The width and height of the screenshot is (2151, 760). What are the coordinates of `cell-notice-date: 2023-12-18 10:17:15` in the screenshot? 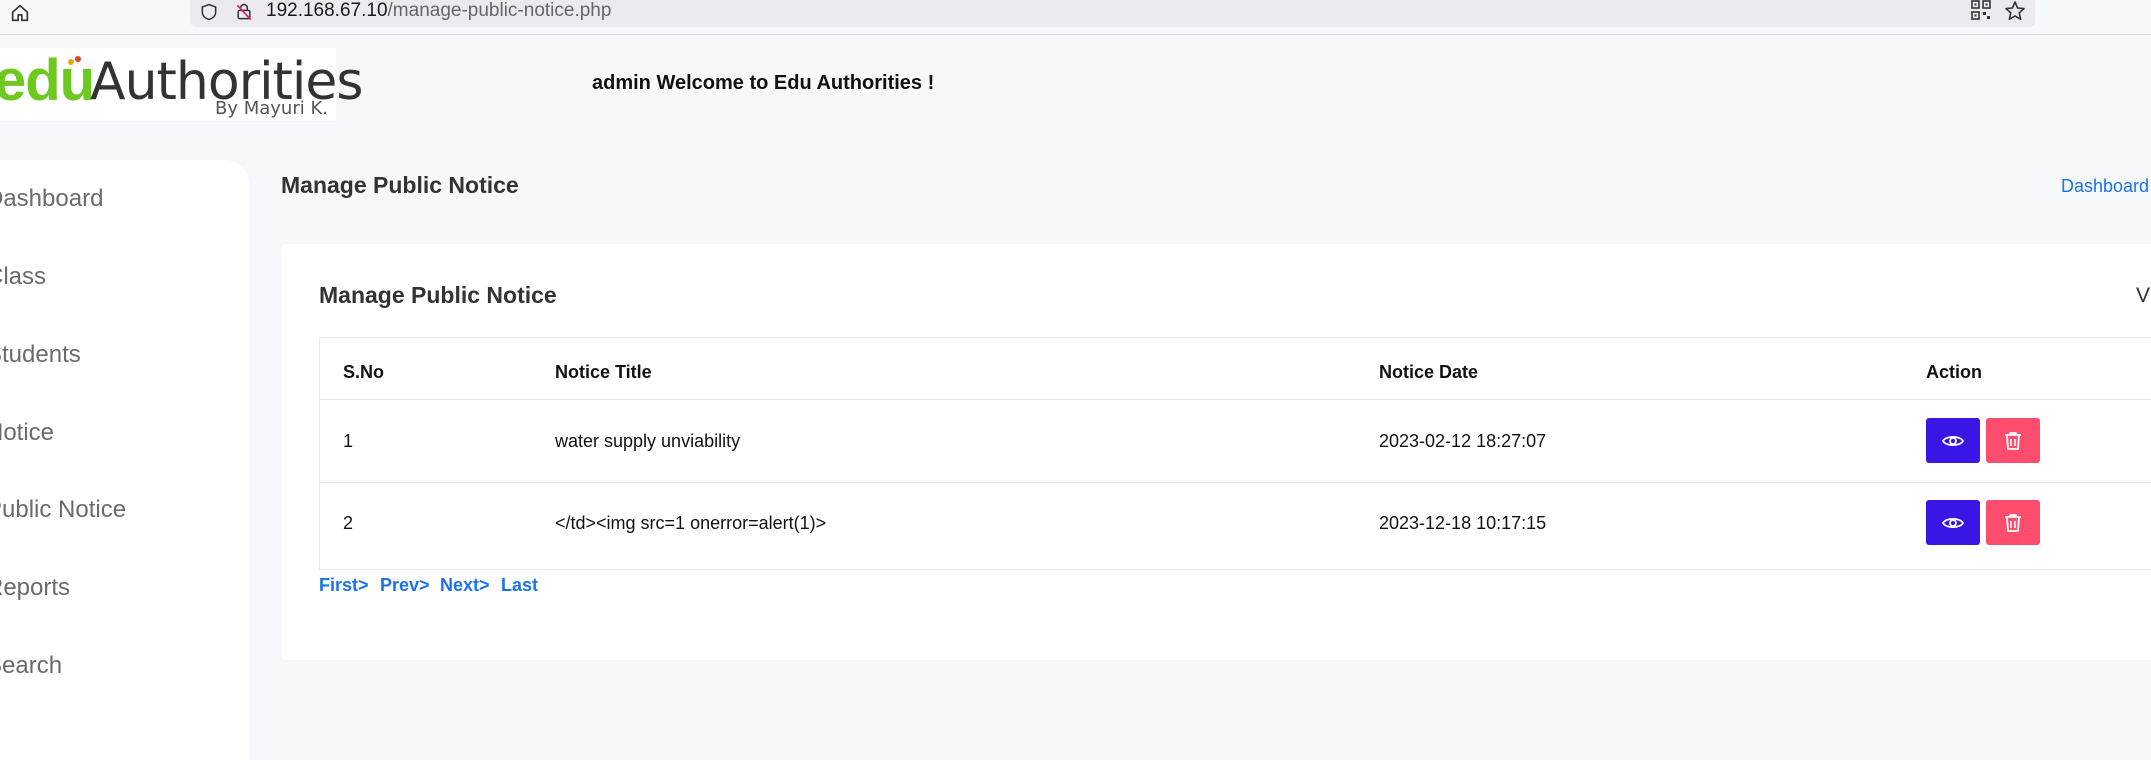 It's located at (1463, 523).